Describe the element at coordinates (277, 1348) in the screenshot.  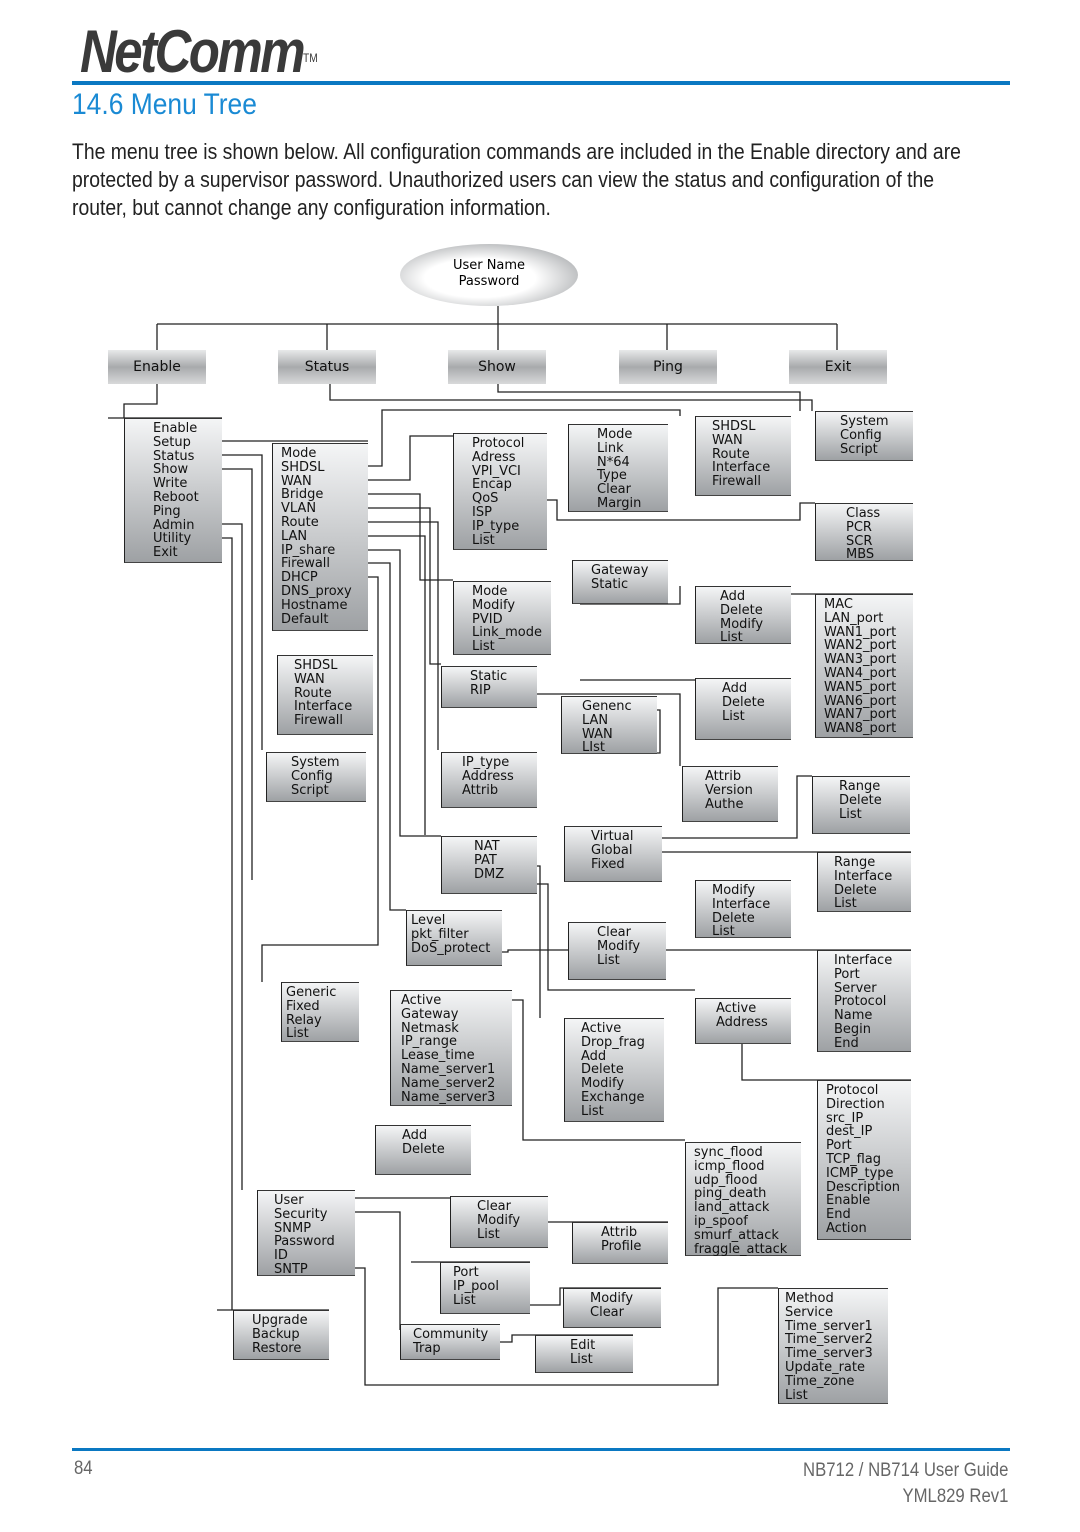
I see `menu-item: Restore` at that location.